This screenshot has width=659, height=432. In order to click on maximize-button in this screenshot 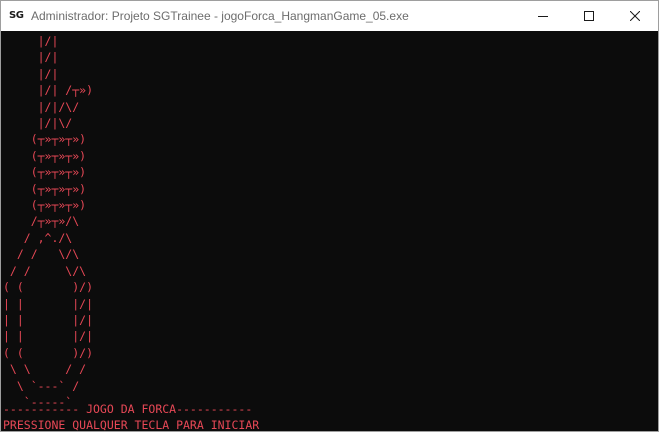, I will do `click(589, 16)`.